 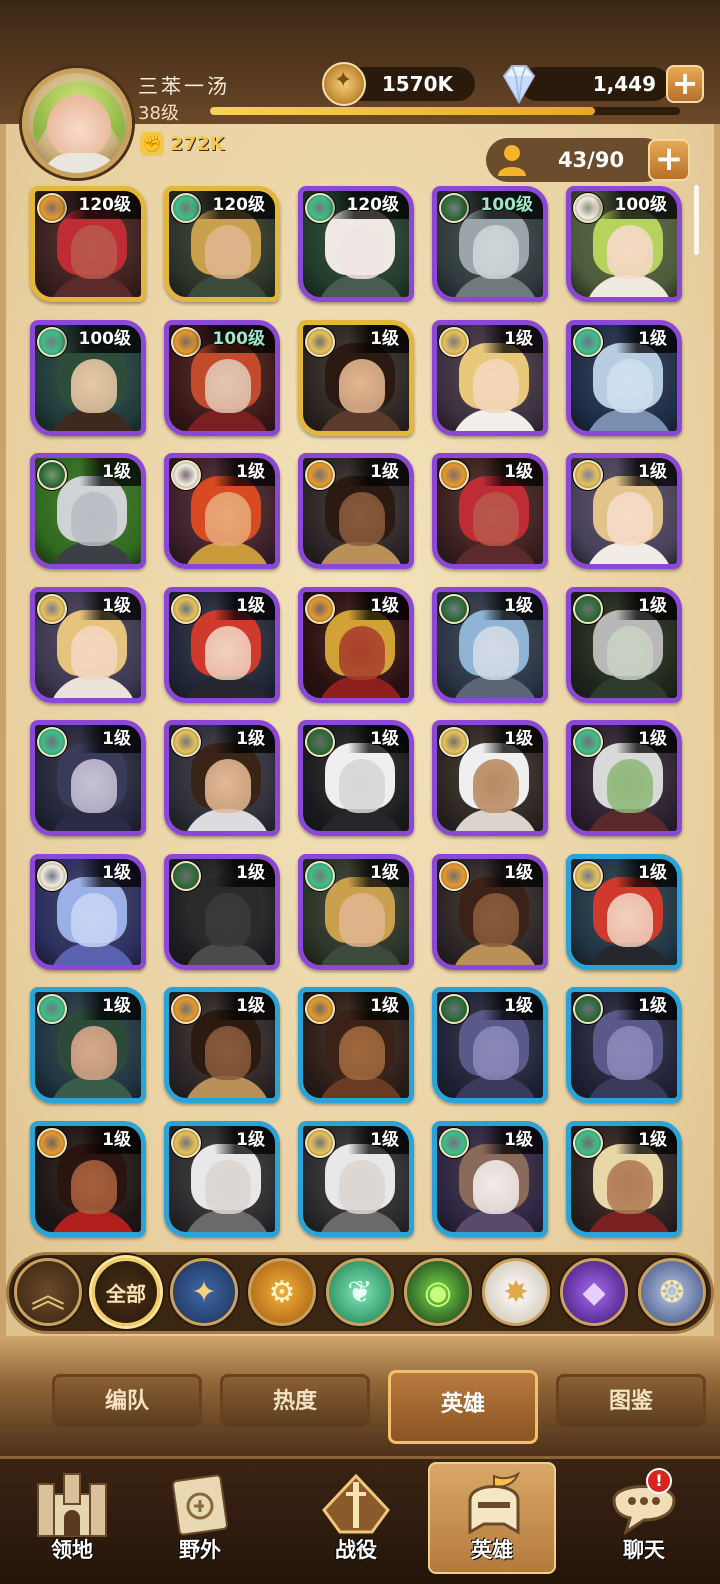 I want to click on nav-wild: 野外, so click(x=200, y=1520).